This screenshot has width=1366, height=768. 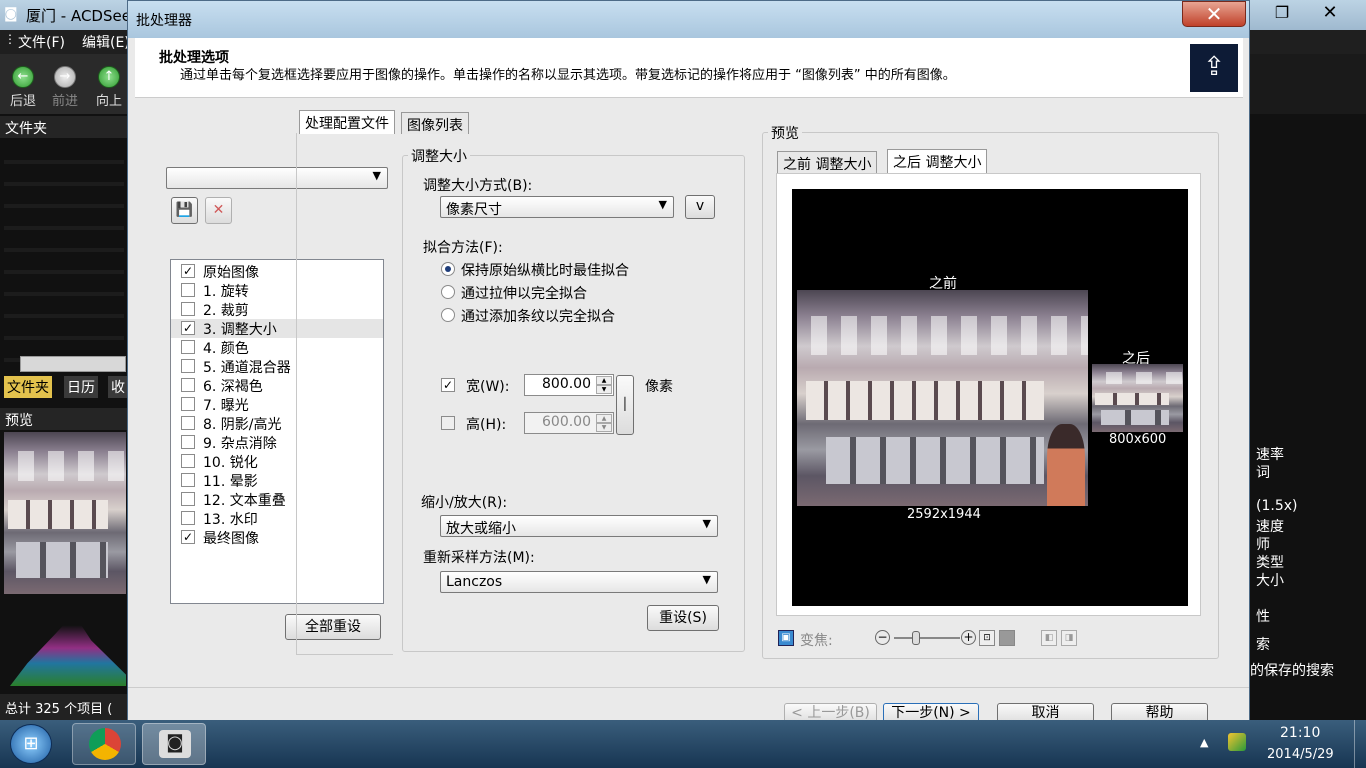 What do you see at coordinates (786, 638) in the screenshot?
I see `zoom-mode-icon: ▣` at bounding box center [786, 638].